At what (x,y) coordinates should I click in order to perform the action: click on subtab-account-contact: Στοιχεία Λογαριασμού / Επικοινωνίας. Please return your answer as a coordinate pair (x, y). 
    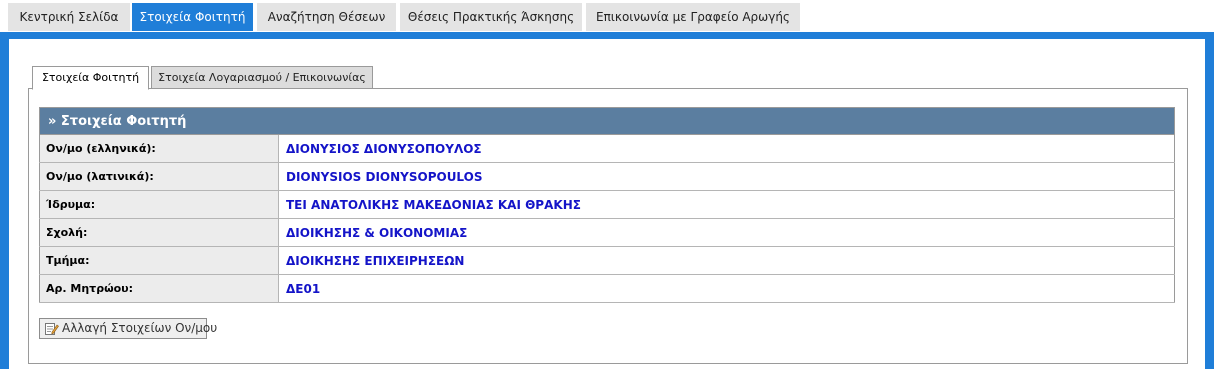
    Looking at the image, I should click on (262, 77).